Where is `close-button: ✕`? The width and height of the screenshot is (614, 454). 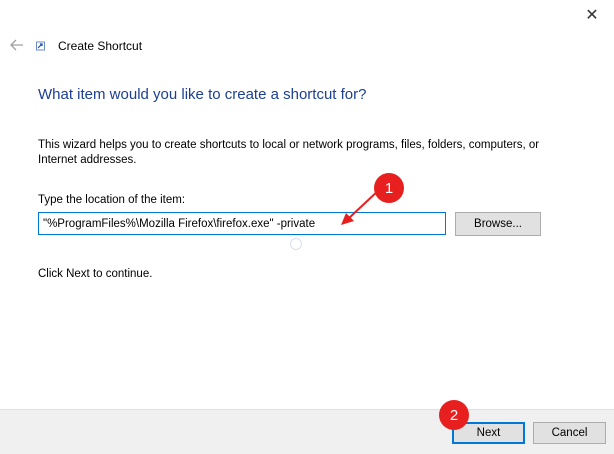
close-button: ✕ is located at coordinates (592, 15).